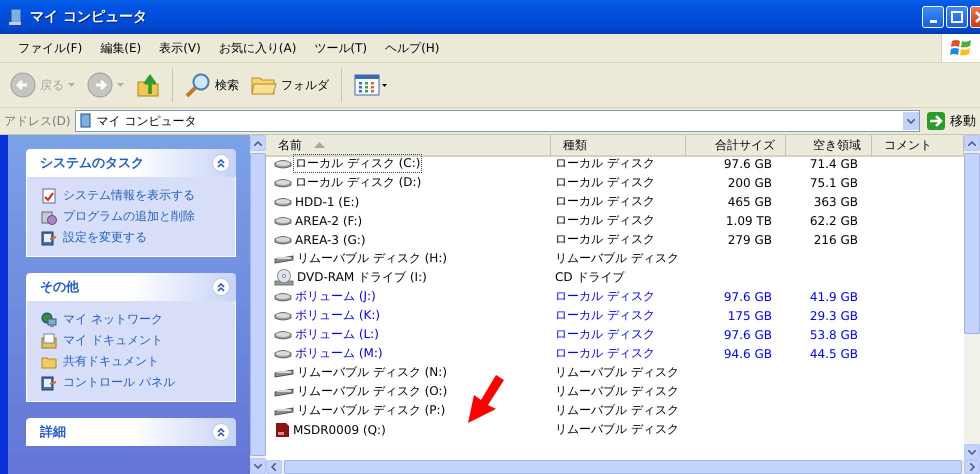 The image size is (980, 474). Describe the element at coordinates (933, 21) in the screenshot. I see `minimize-icon` at that location.